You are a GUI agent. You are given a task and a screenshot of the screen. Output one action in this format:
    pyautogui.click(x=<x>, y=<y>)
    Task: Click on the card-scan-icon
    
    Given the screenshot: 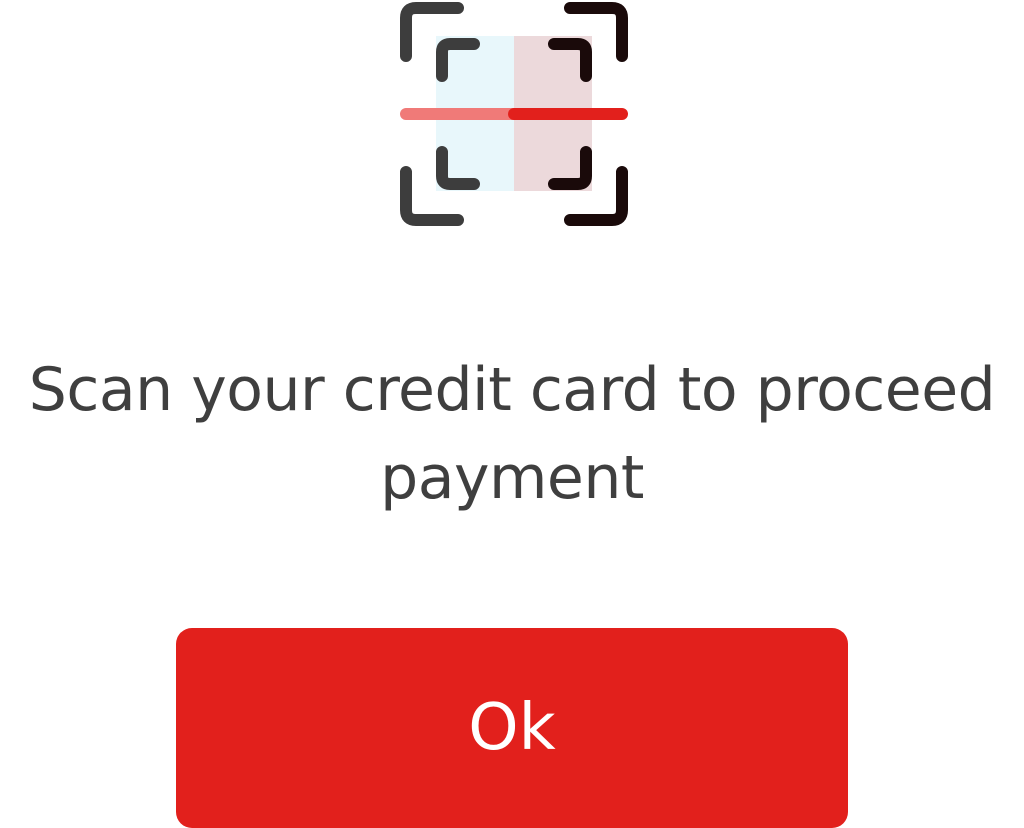 What is the action you would take?
    pyautogui.click(x=514, y=116)
    